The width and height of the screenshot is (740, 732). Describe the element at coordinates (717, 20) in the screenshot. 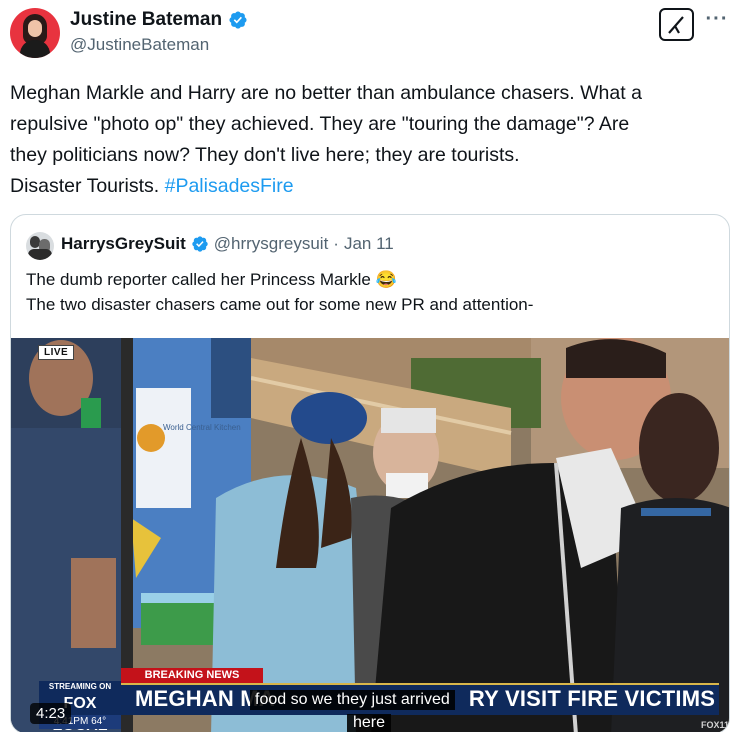

I see `more-options-icon: ···` at that location.